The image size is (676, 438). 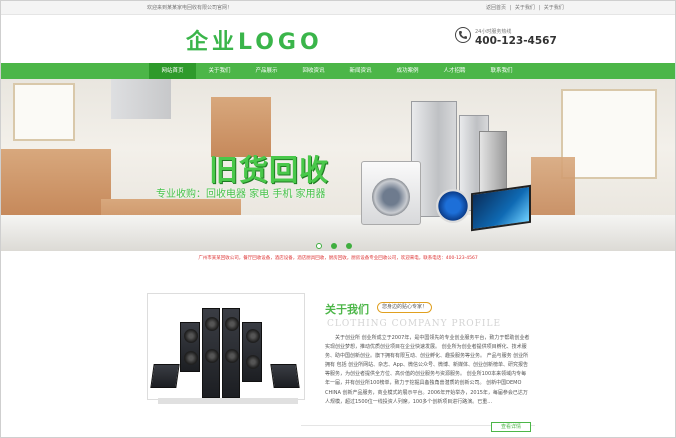 What do you see at coordinates (496, 8) in the screenshot?
I see `top-link-home: 返回首页` at bounding box center [496, 8].